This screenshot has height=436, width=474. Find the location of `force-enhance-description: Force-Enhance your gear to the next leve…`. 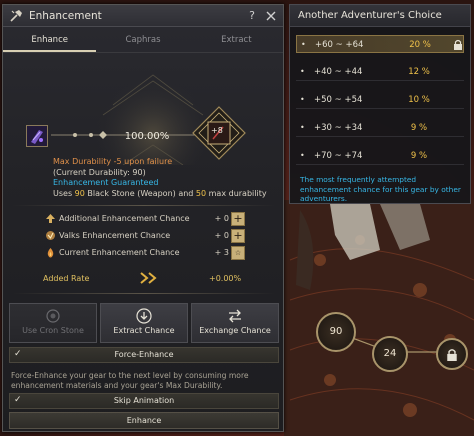

force-enhance-description: Force-Enhance your gear to the next leve… is located at coordinates (130, 380).